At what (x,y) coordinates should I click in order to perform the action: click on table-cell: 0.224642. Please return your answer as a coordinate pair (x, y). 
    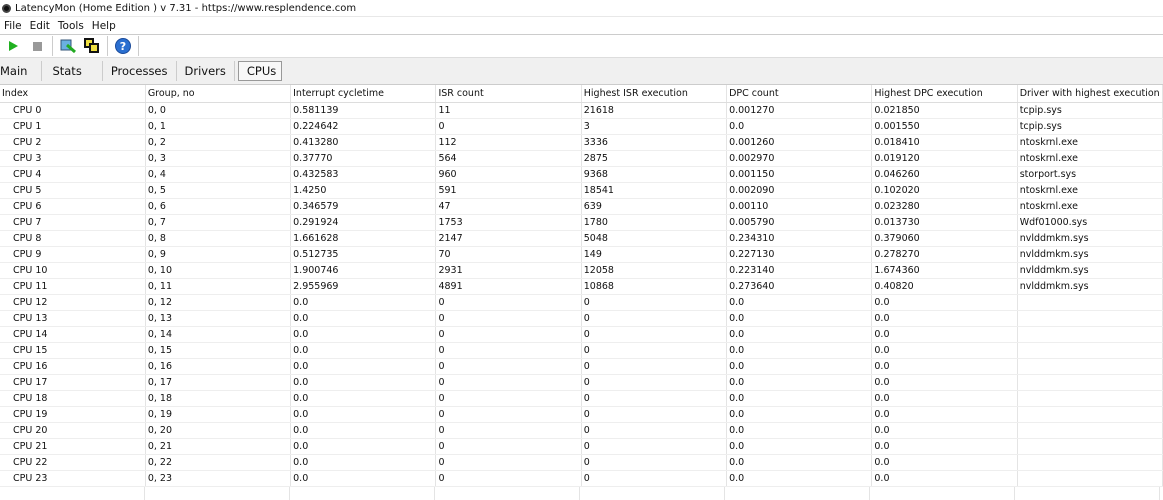
    Looking at the image, I should click on (363, 126).